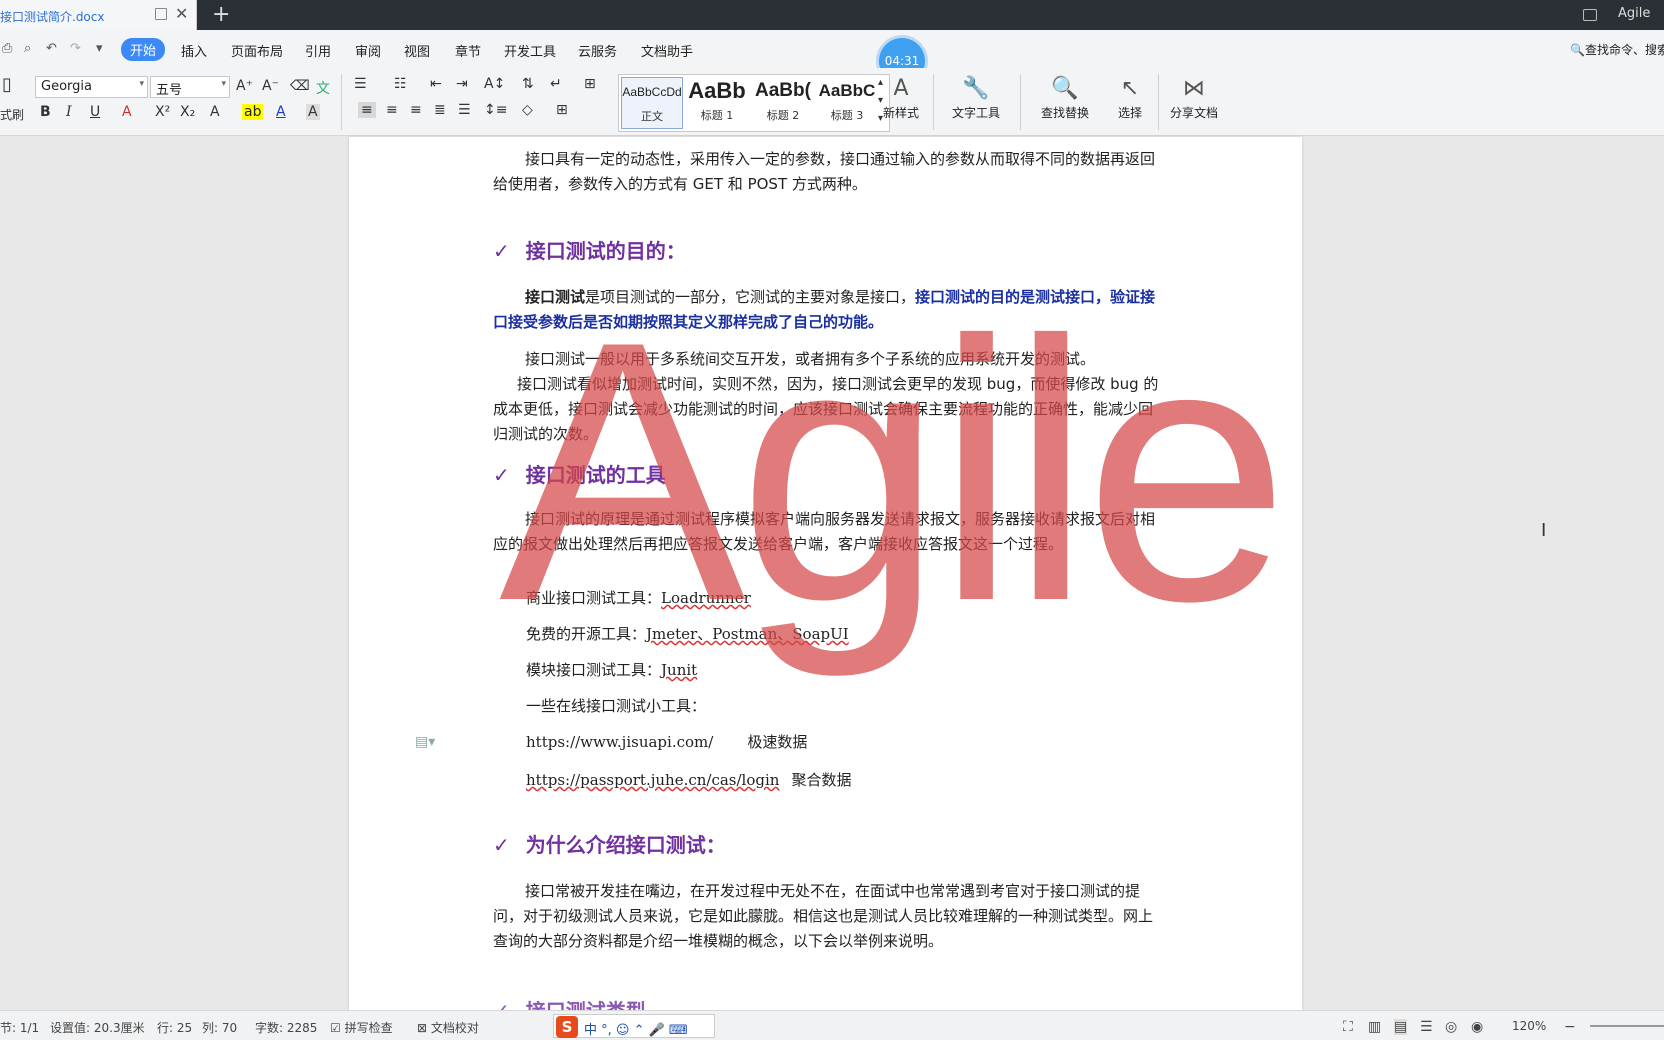 The image size is (1664, 1040). What do you see at coordinates (7, 48) in the screenshot?
I see `print-icon: ⎙` at bounding box center [7, 48].